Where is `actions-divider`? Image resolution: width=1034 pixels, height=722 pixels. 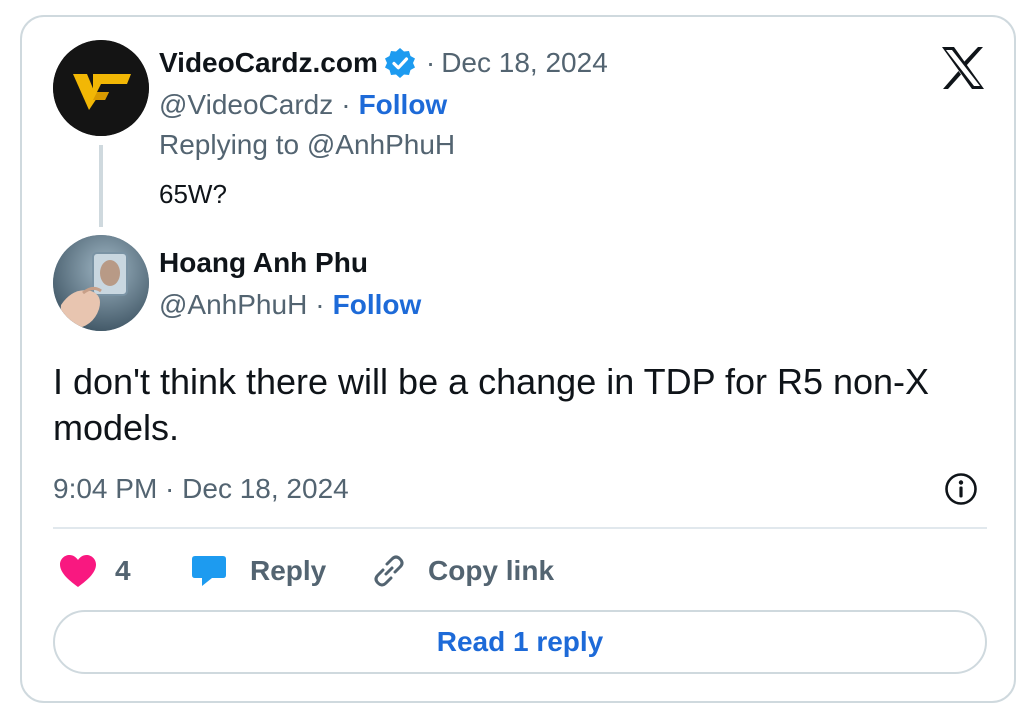 actions-divider is located at coordinates (520, 528).